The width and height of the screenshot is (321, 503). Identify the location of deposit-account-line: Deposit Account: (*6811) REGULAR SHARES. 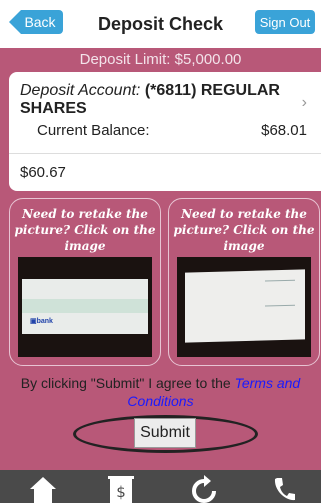
(155, 100).